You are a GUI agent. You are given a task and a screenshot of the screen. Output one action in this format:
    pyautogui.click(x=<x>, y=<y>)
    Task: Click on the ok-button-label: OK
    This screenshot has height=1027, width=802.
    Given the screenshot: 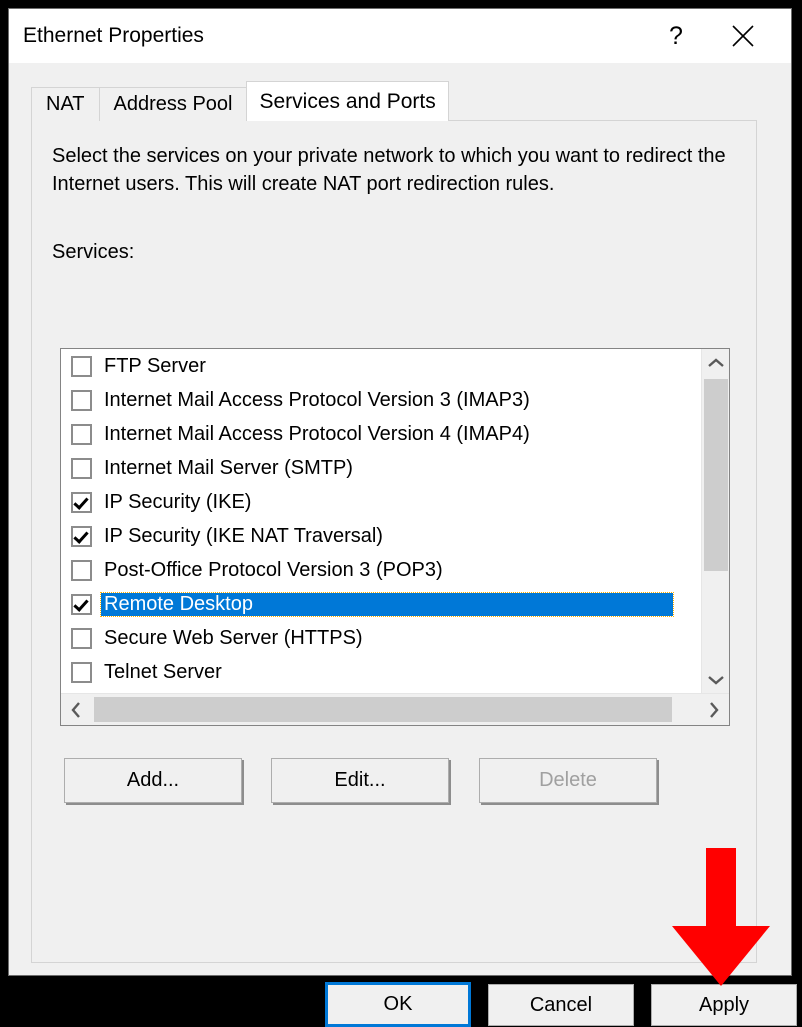 What is the action you would take?
    pyautogui.click(x=398, y=1004)
    